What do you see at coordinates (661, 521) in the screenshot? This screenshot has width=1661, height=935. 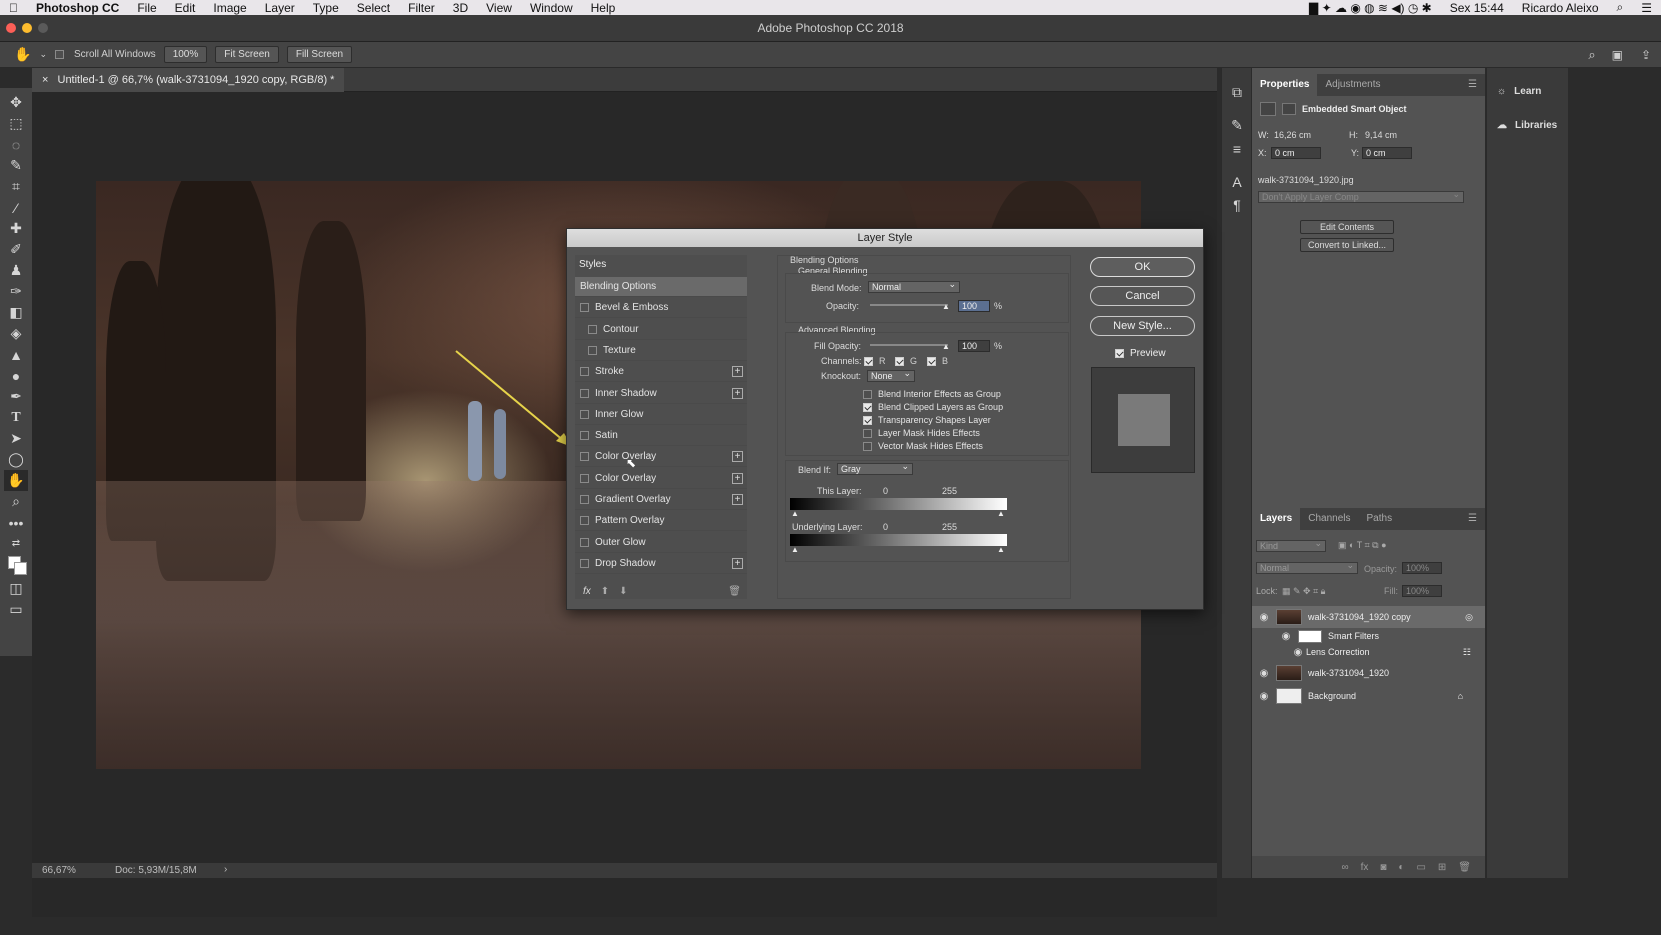 I see `style-item-pattern-overlay: Pattern Overlay` at bounding box center [661, 521].